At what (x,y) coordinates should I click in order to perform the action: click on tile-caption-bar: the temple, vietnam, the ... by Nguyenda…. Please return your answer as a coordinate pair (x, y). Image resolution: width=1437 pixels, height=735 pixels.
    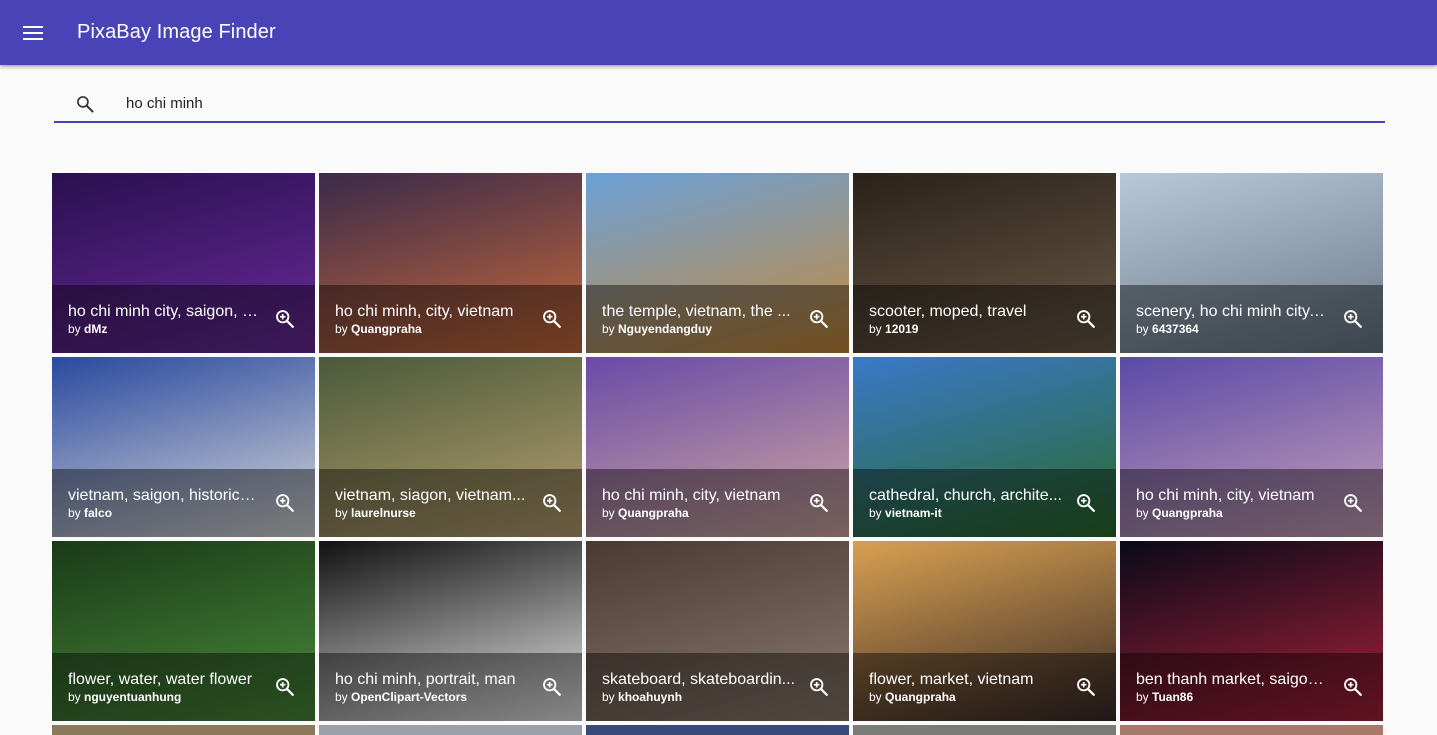
    Looking at the image, I should click on (717, 319).